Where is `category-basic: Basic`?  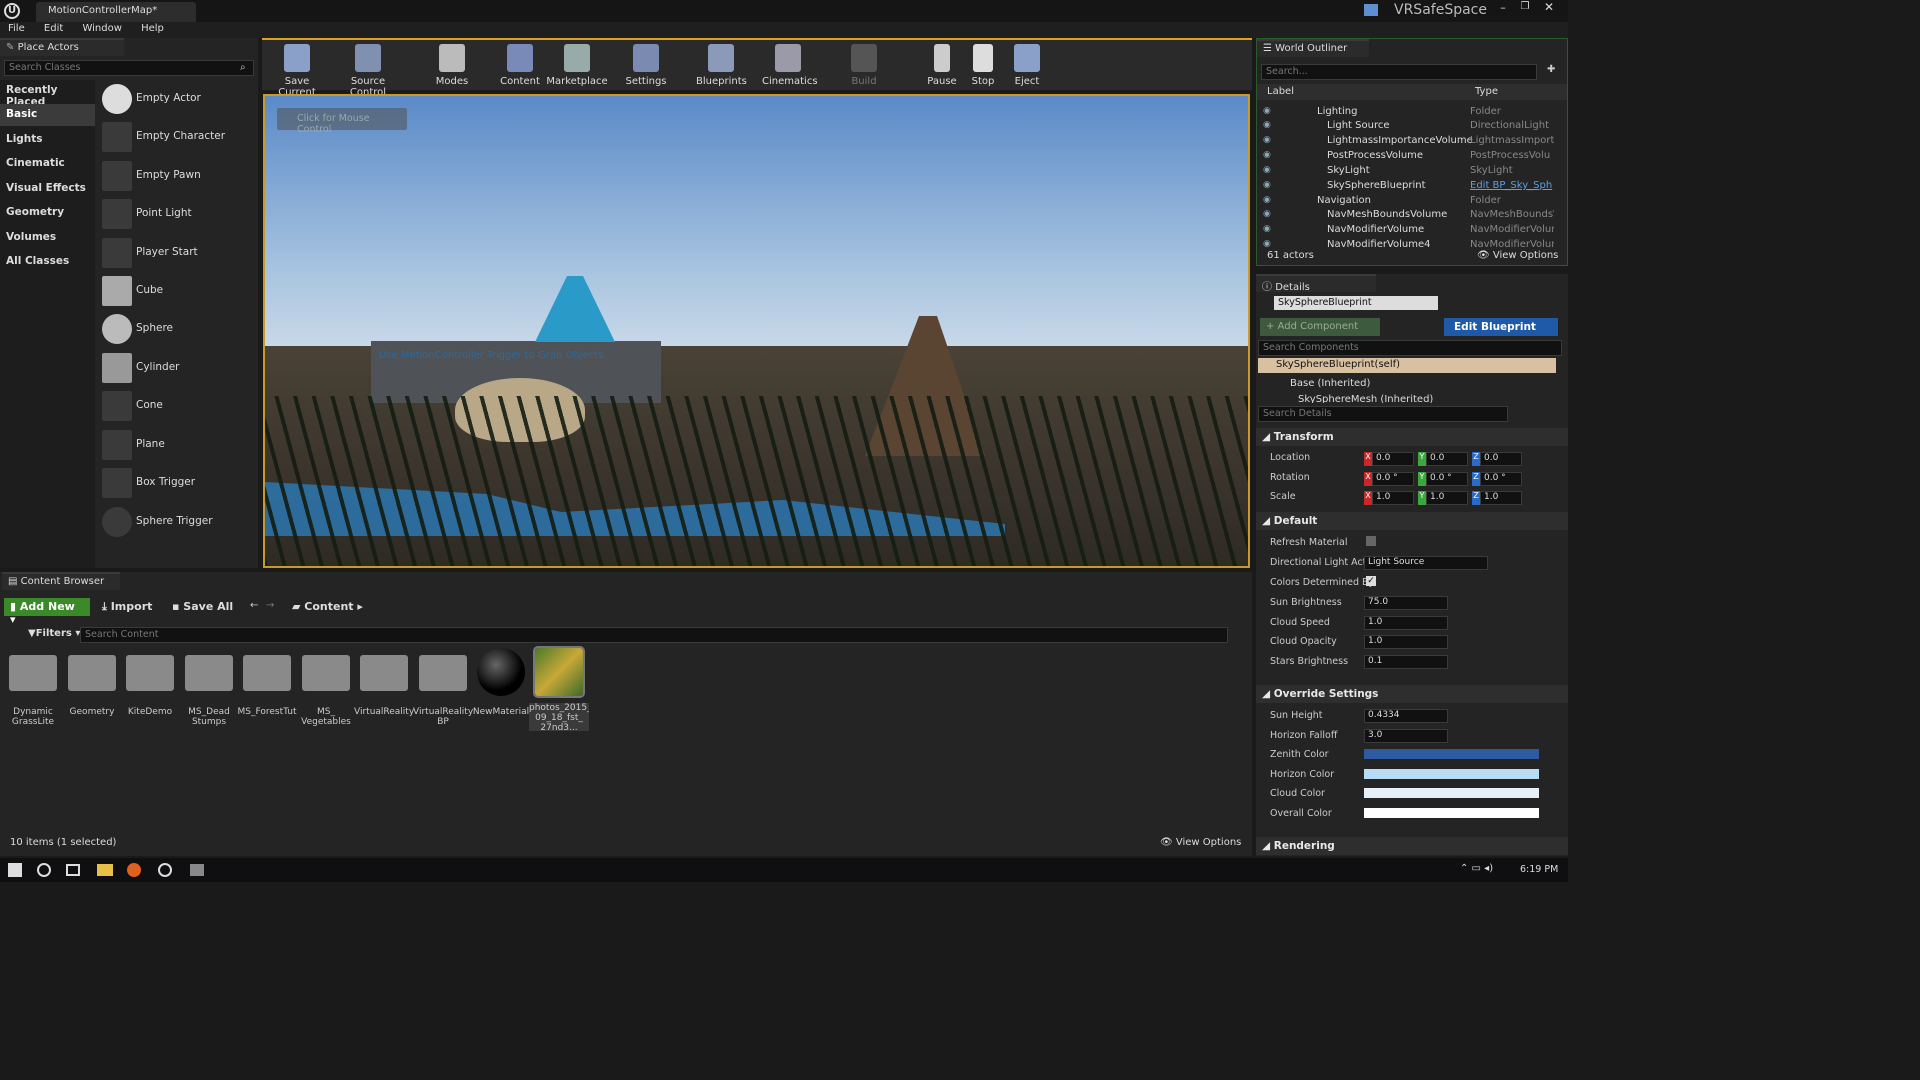 category-basic: Basic is located at coordinates (47, 115).